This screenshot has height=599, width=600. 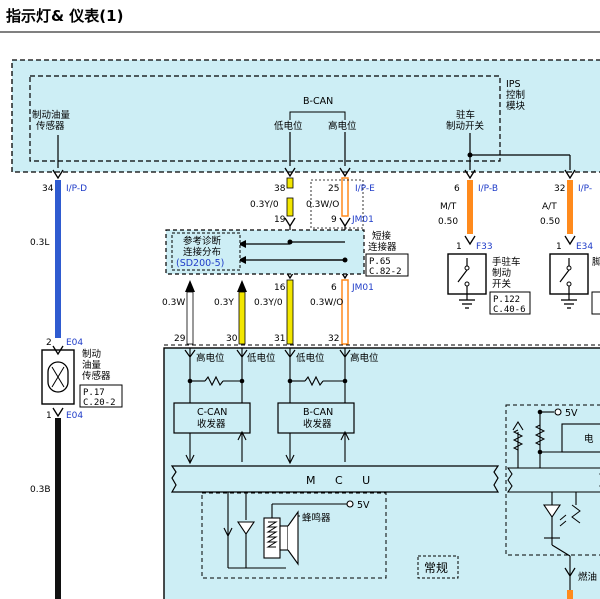 I want to click on spec-0-3y0-bottom: 0.3Y/0, so click(x=268, y=303).